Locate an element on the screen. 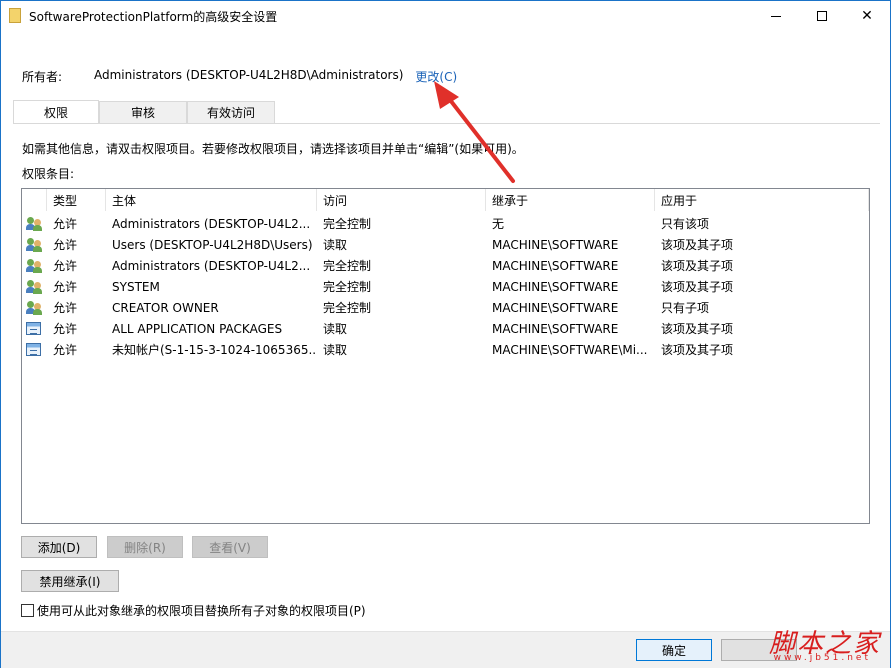 This screenshot has height=668, width=891. column-header-icon is located at coordinates (34, 200).